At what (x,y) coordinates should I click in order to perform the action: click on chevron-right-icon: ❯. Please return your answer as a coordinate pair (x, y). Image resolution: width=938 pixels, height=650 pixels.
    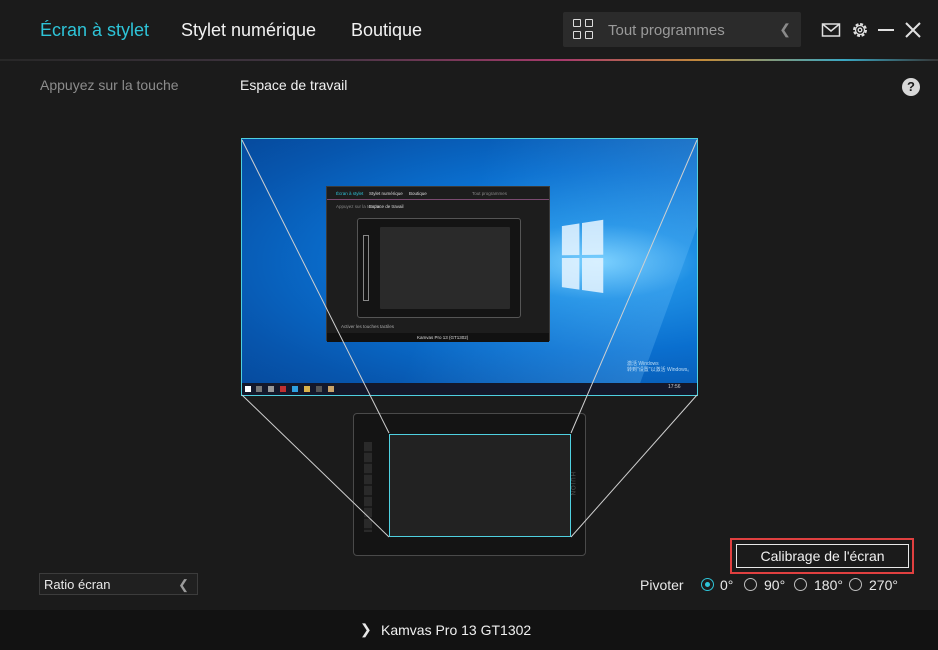
    Looking at the image, I should click on (366, 629).